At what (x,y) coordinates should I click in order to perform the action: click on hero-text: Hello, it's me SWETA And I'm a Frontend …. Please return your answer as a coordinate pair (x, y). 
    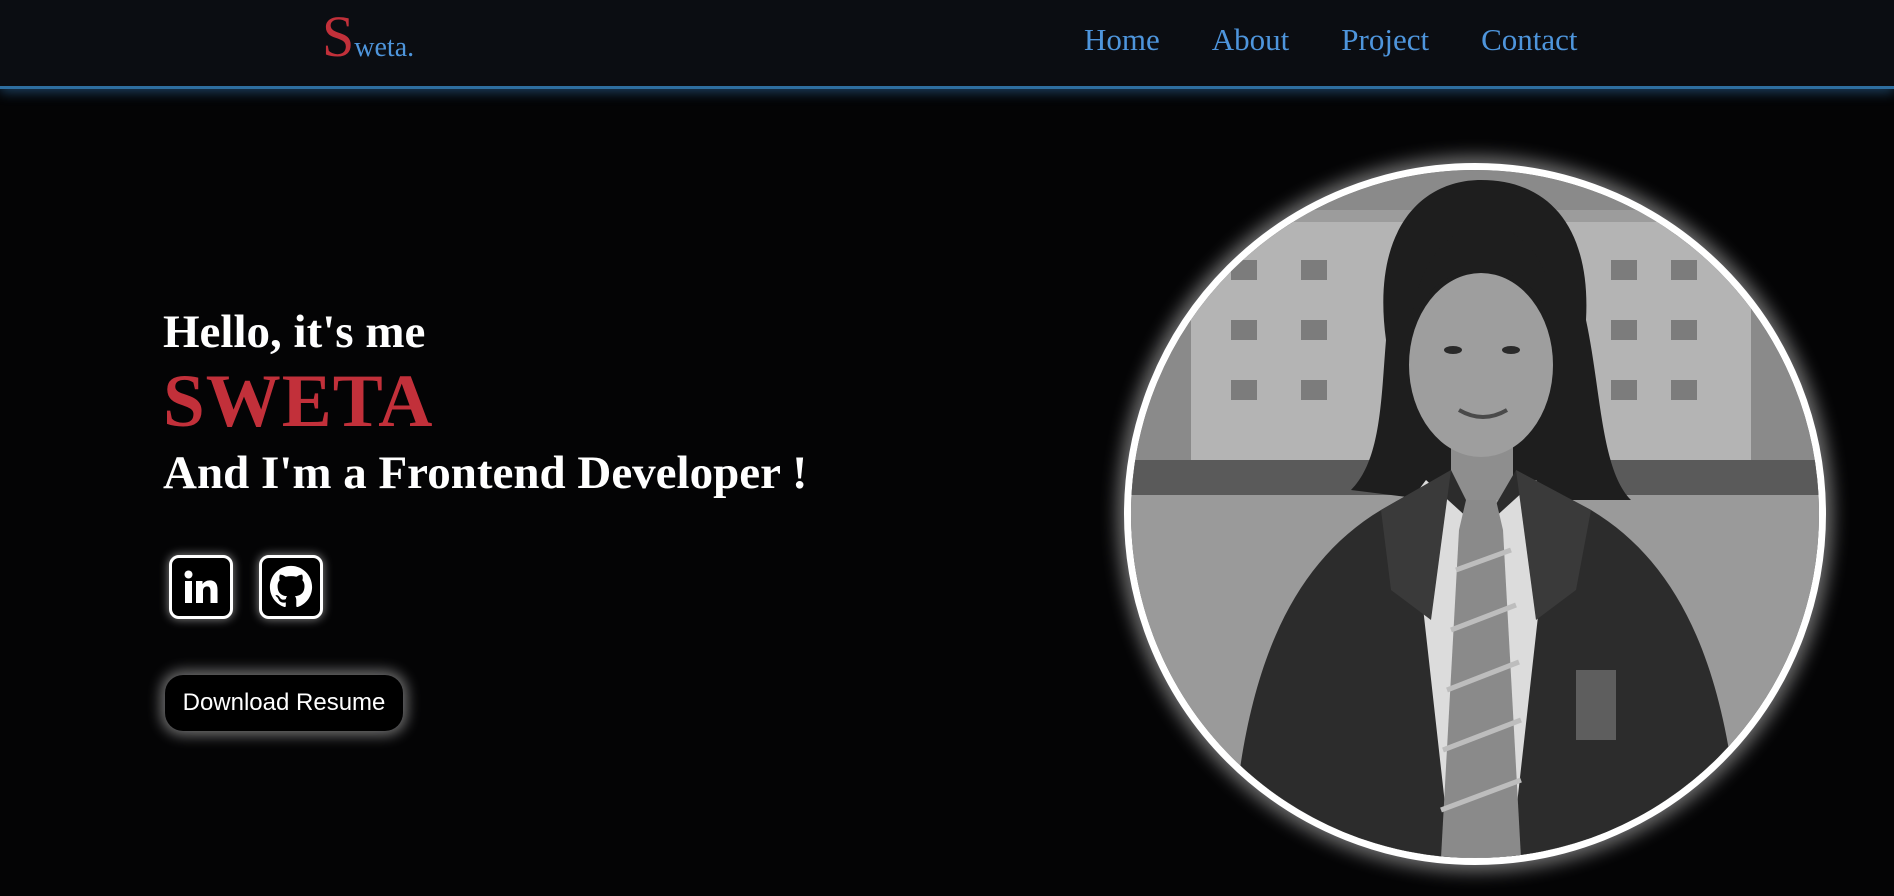
    Looking at the image, I should click on (485, 403).